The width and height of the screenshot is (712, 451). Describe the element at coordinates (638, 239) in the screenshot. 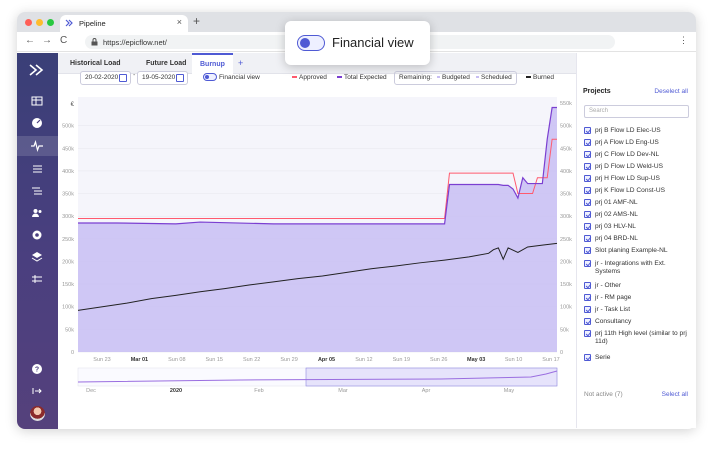

I see `project-item: prj 04 BRD-NL` at that location.